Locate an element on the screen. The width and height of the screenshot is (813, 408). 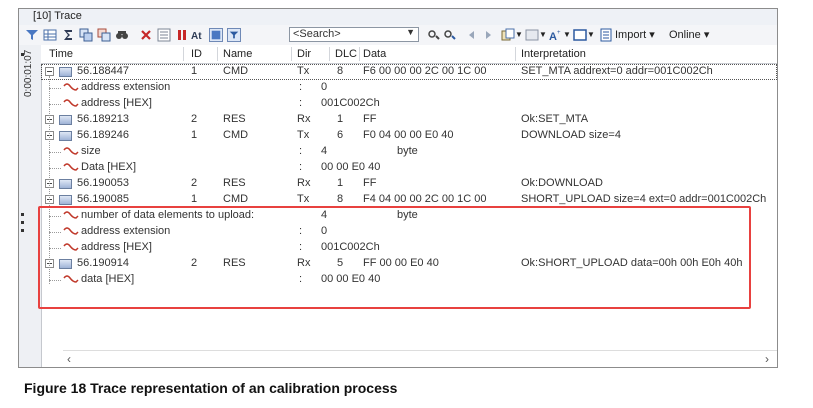
copy-icon is located at coordinates (508, 35).